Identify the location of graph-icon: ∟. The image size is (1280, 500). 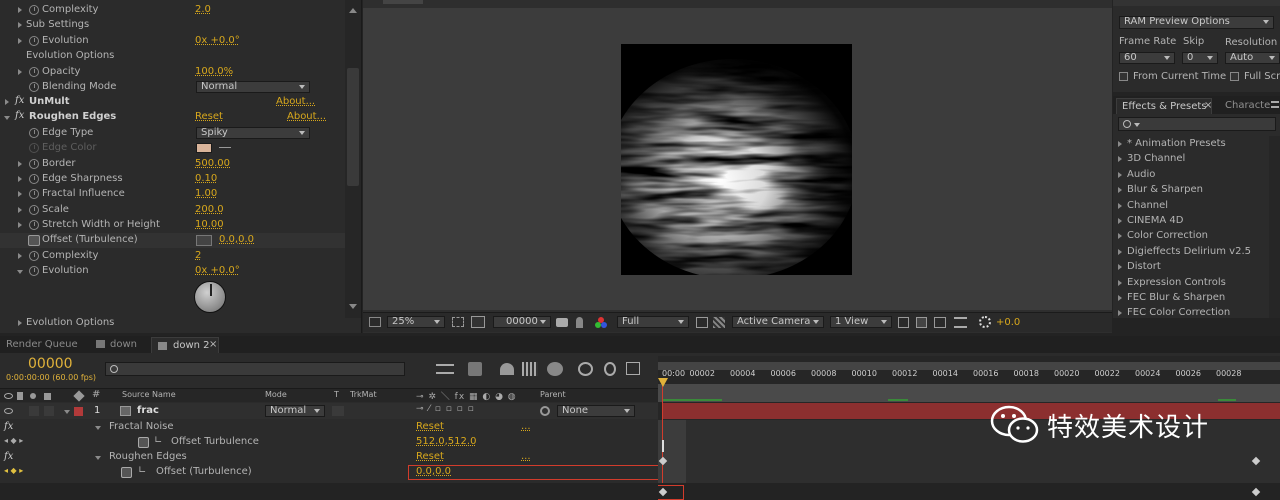
(158, 440).